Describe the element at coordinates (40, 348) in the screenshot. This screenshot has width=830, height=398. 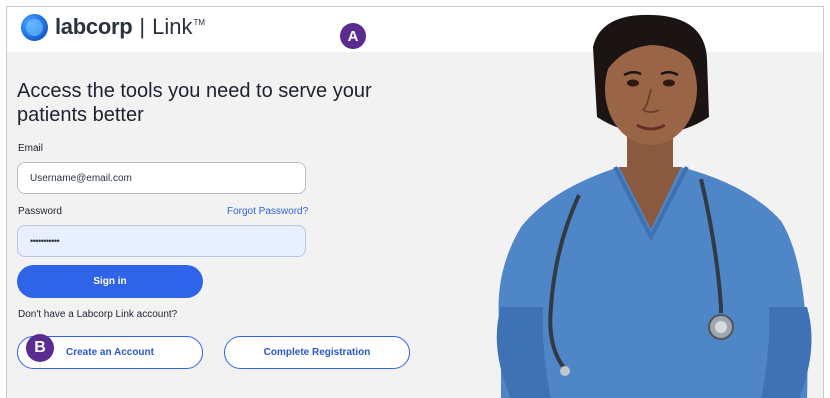
I see `callout-marker-b: B` at that location.